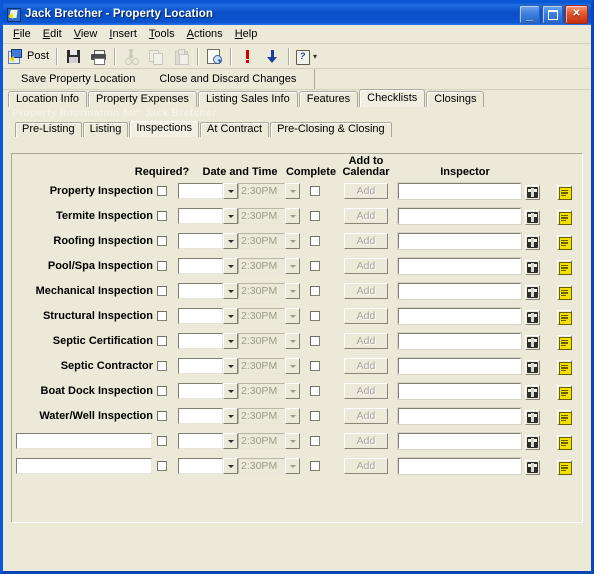 Image resolution: width=594 pixels, height=574 pixels. What do you see at coordinates (73, 56) in the screenshot?
I see `save-button` at bounding box center [73, 56].